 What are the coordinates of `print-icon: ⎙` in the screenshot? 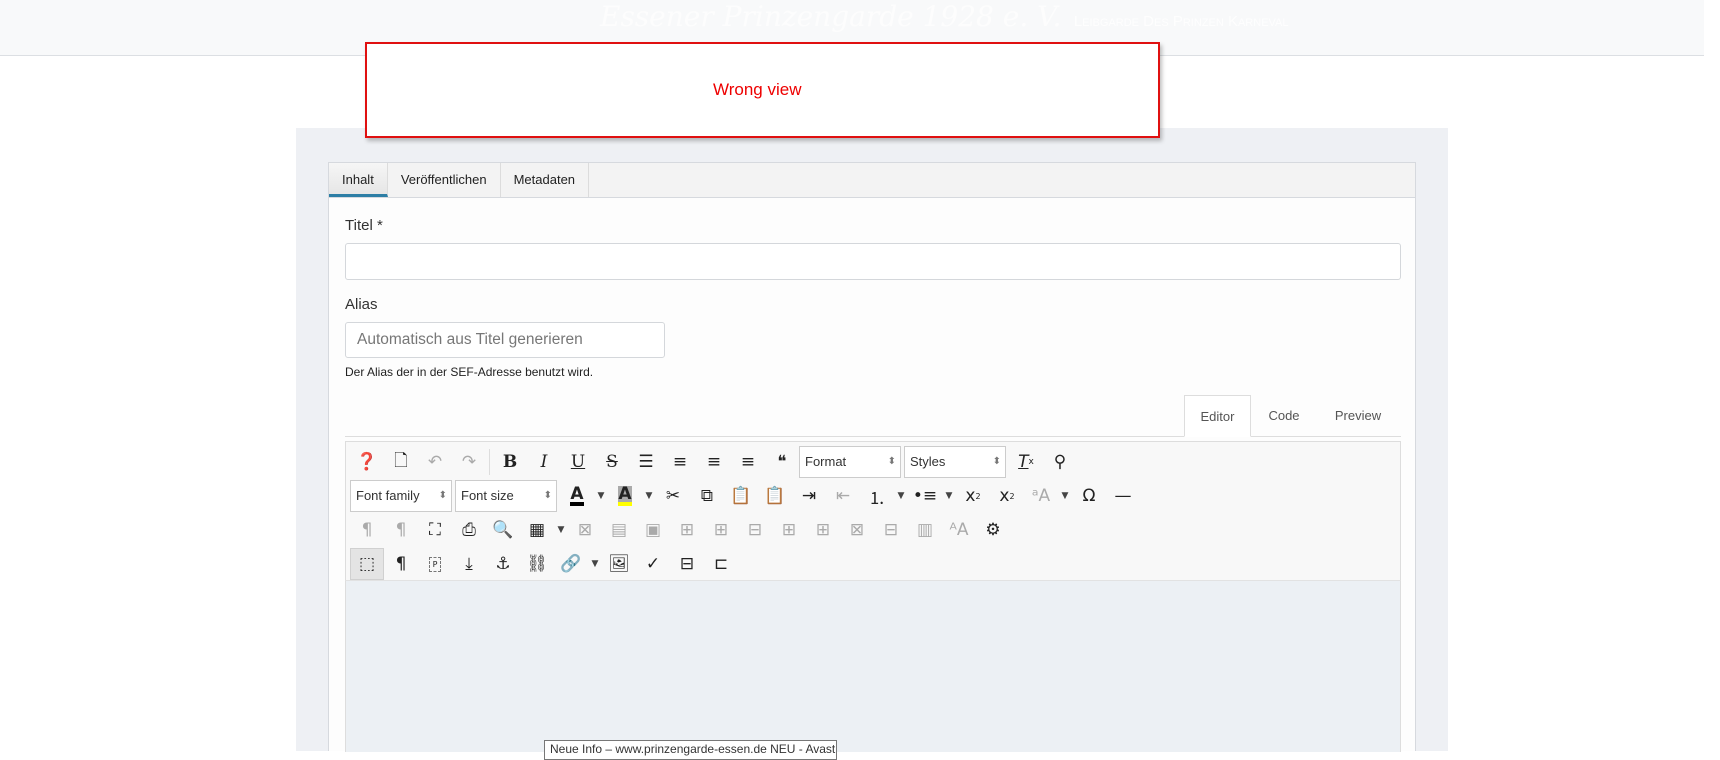 It's located at (469, 530).